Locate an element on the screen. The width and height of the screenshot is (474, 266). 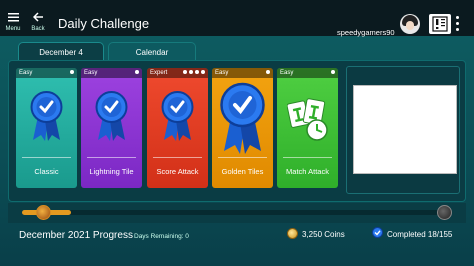
back-label: Back is located at coordinates (38, 29).